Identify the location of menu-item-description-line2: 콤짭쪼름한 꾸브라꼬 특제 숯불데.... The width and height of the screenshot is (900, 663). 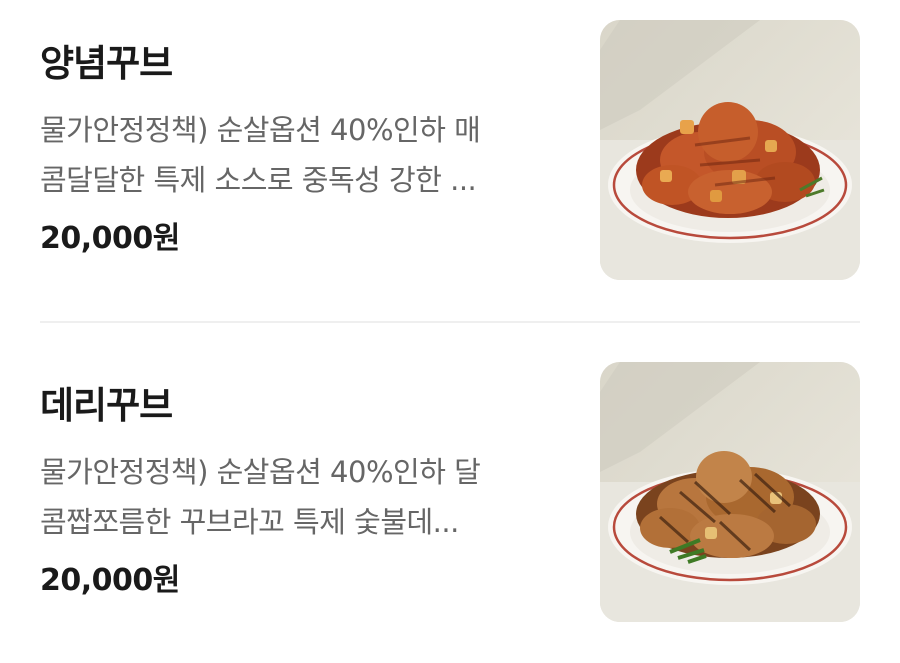
(249, 522).